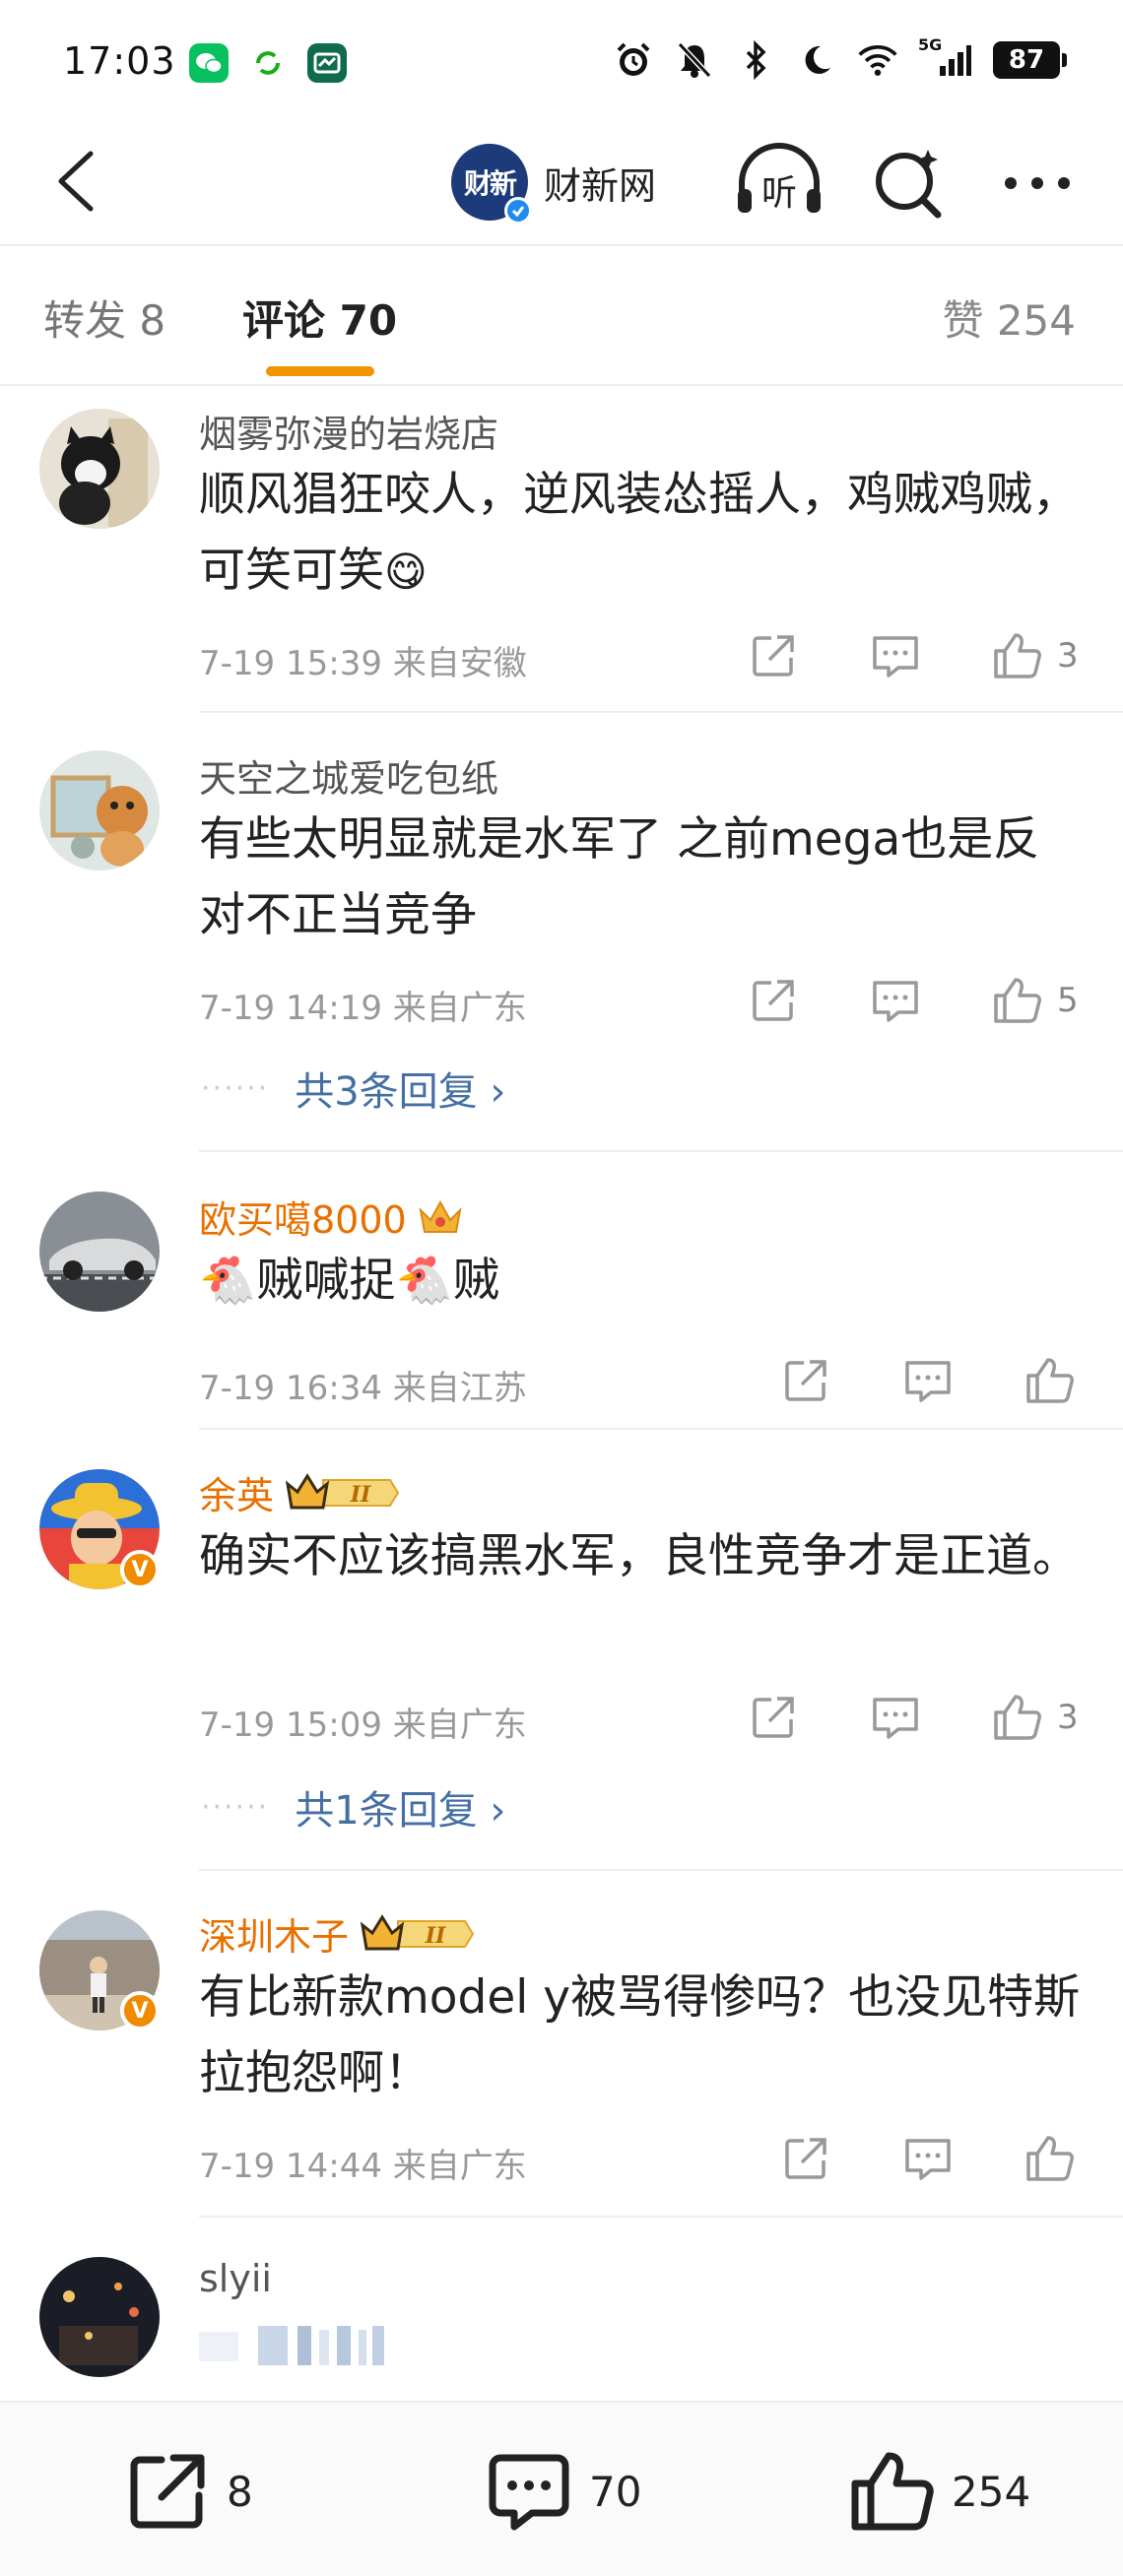  I want to click on more-dots-icon, so click(1037, 183).